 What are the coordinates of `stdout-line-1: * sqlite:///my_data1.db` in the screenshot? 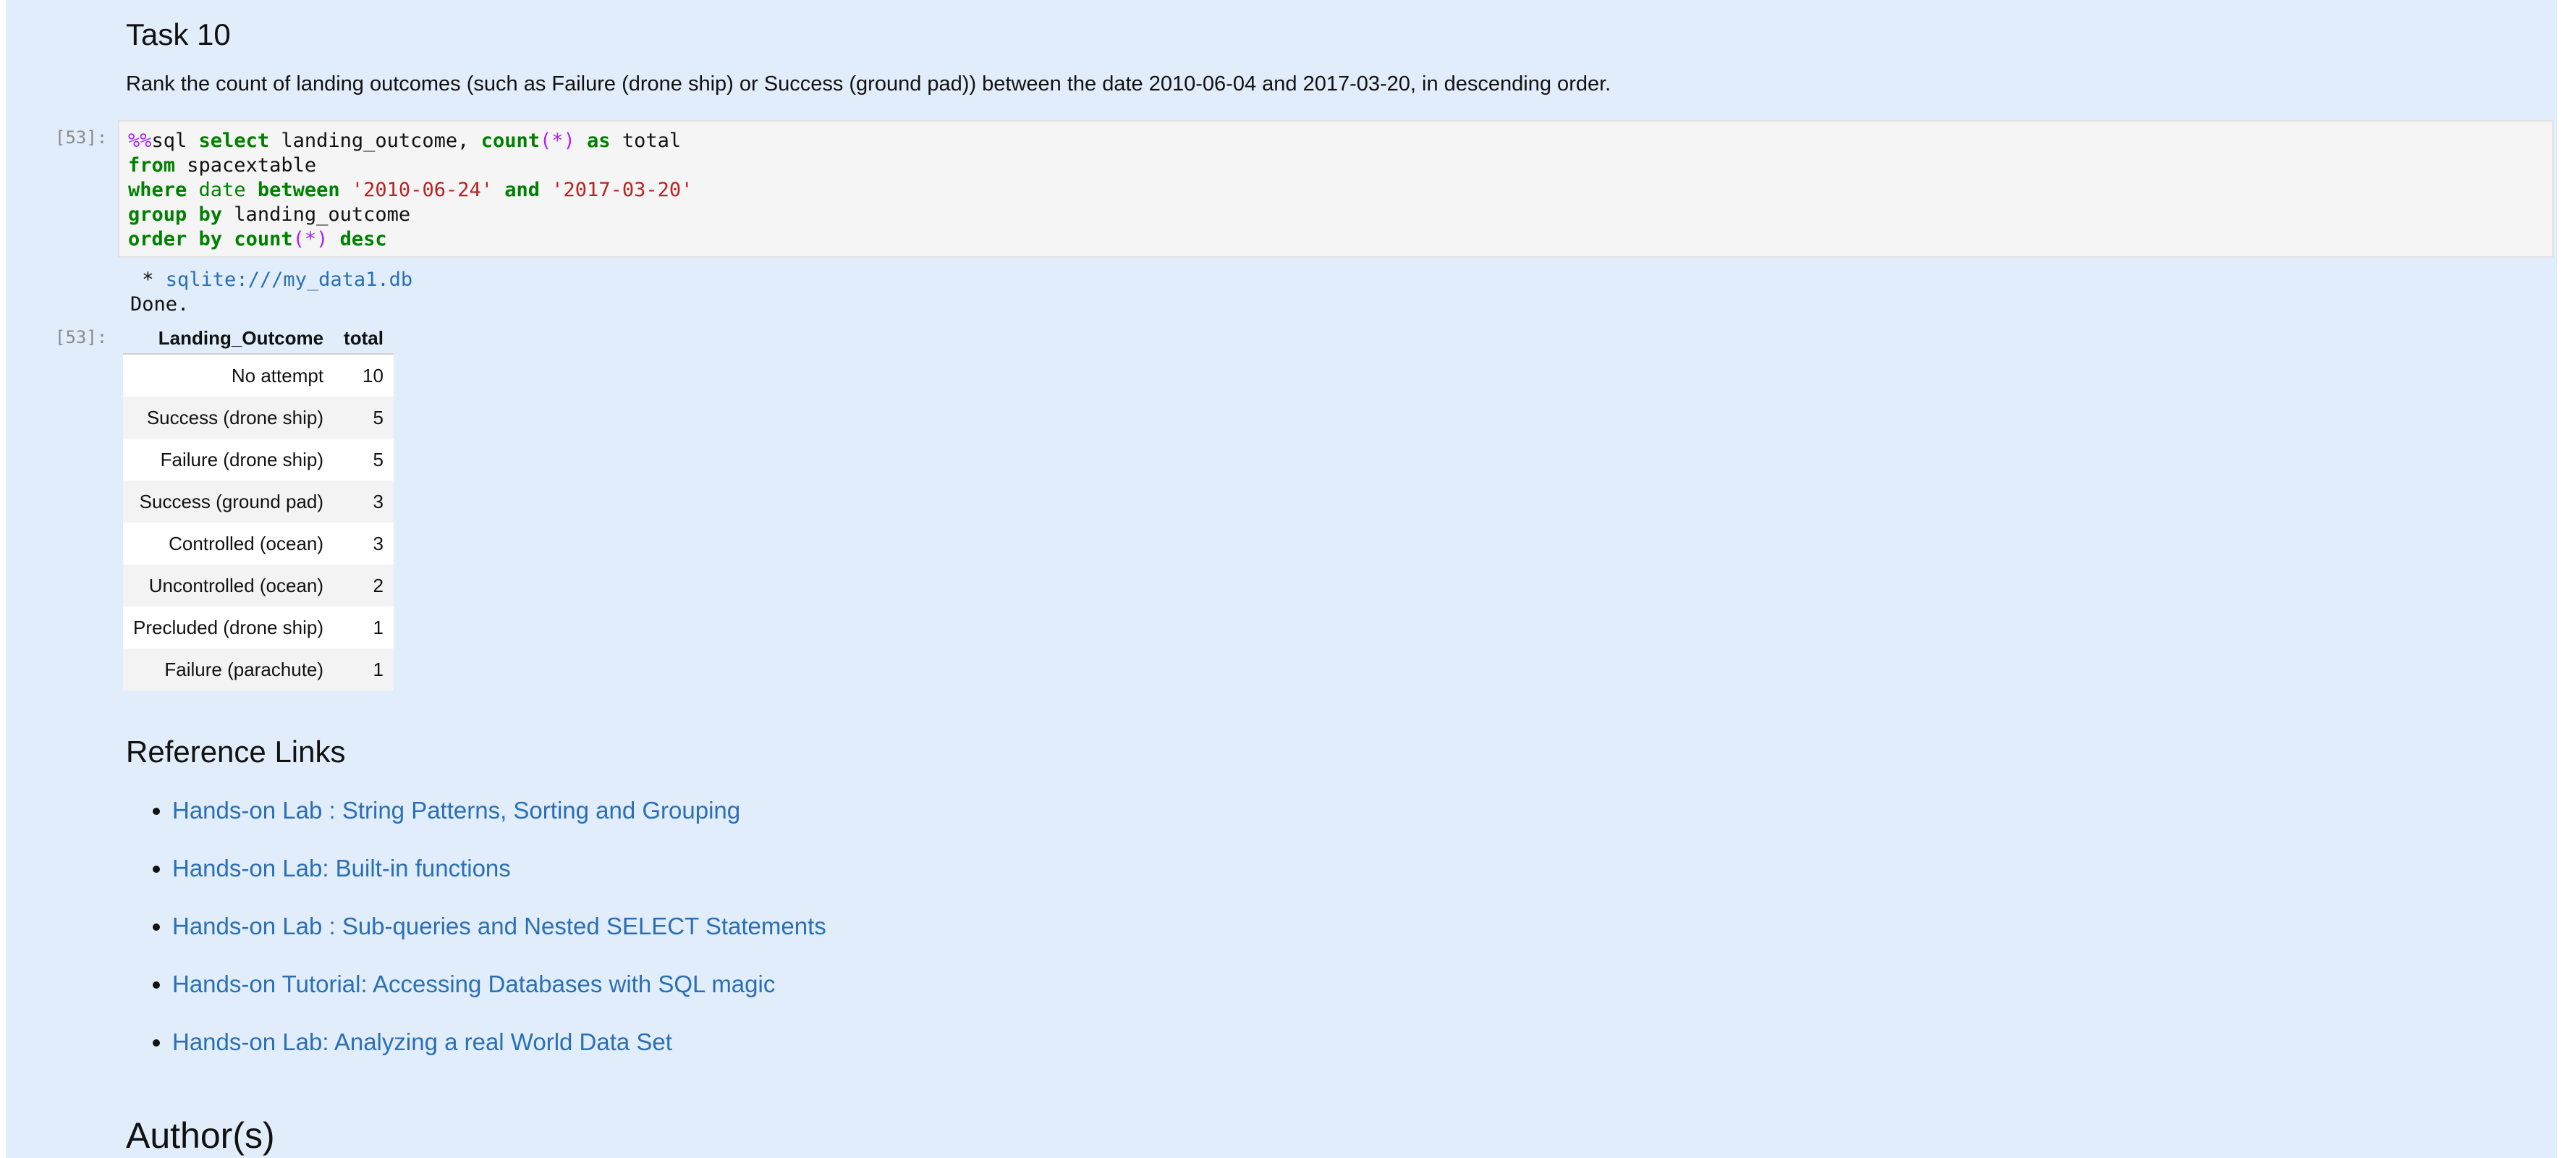 It's located at (271, 280).